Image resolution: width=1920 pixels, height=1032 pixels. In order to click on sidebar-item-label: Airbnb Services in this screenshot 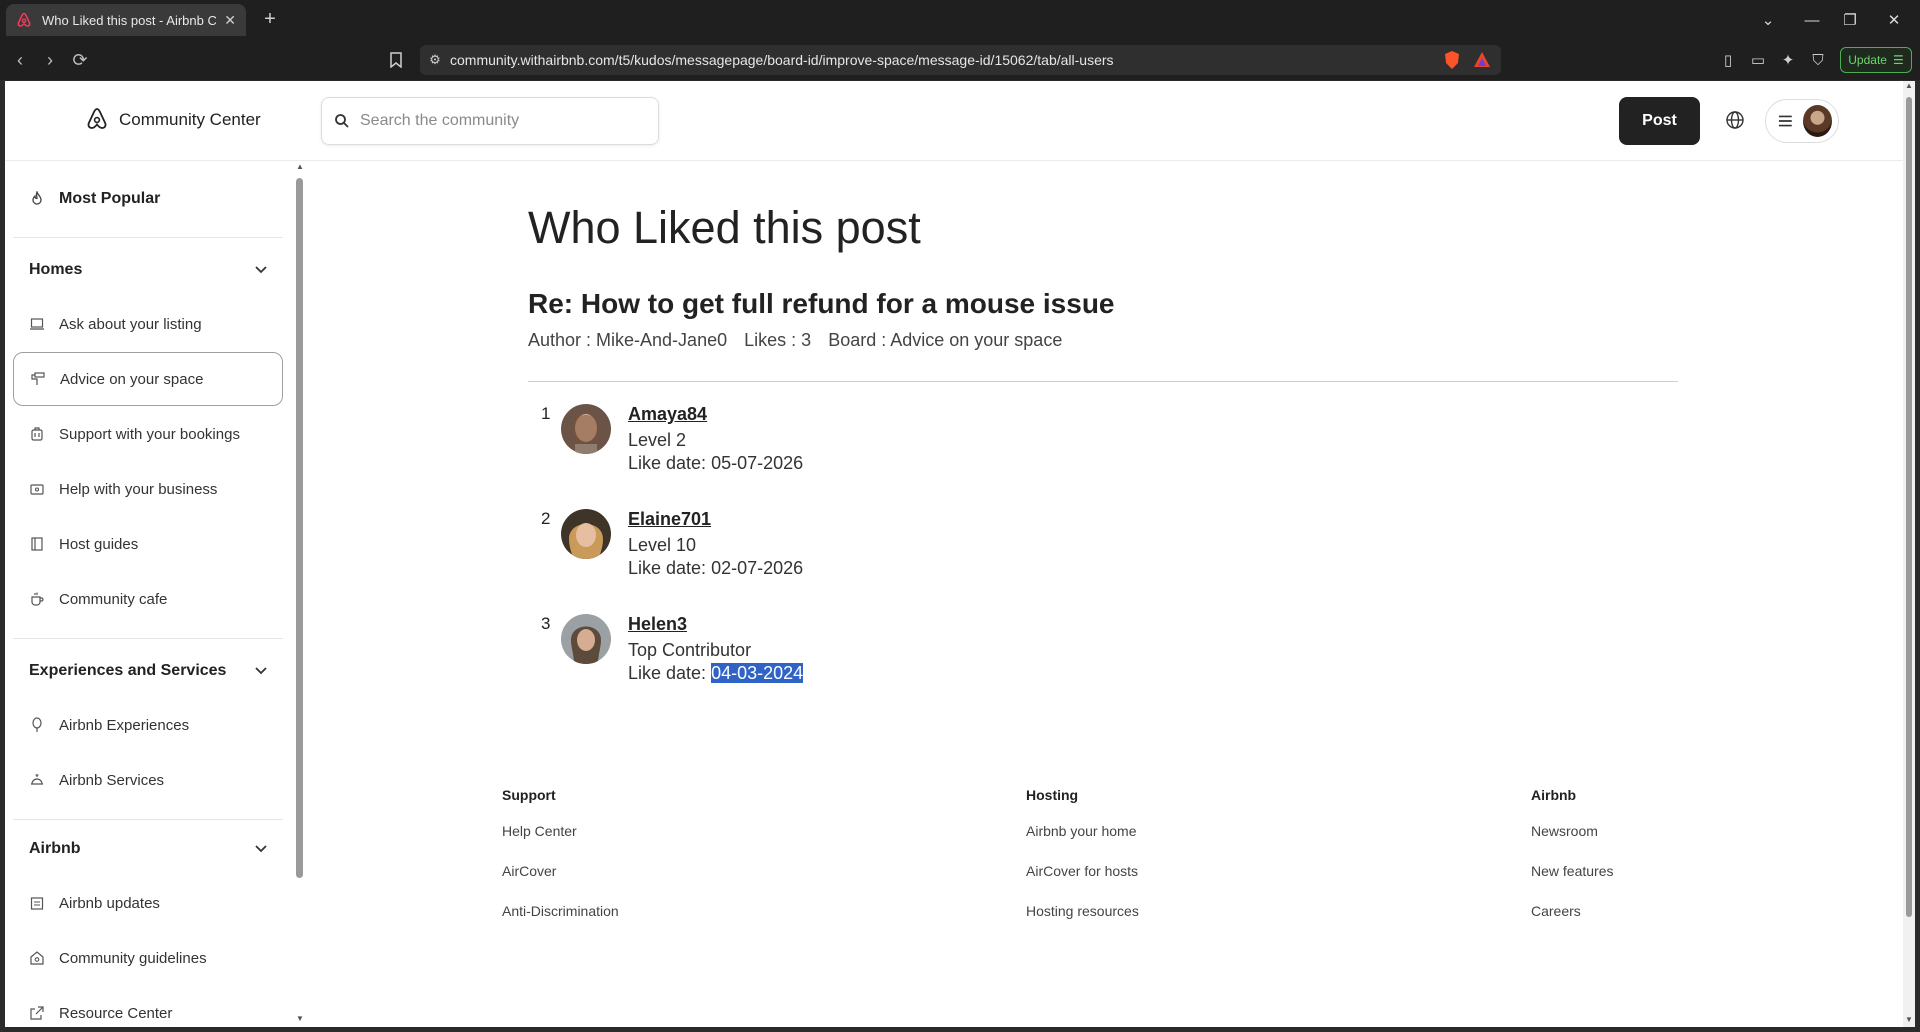, I will do `click(112, 780)`.